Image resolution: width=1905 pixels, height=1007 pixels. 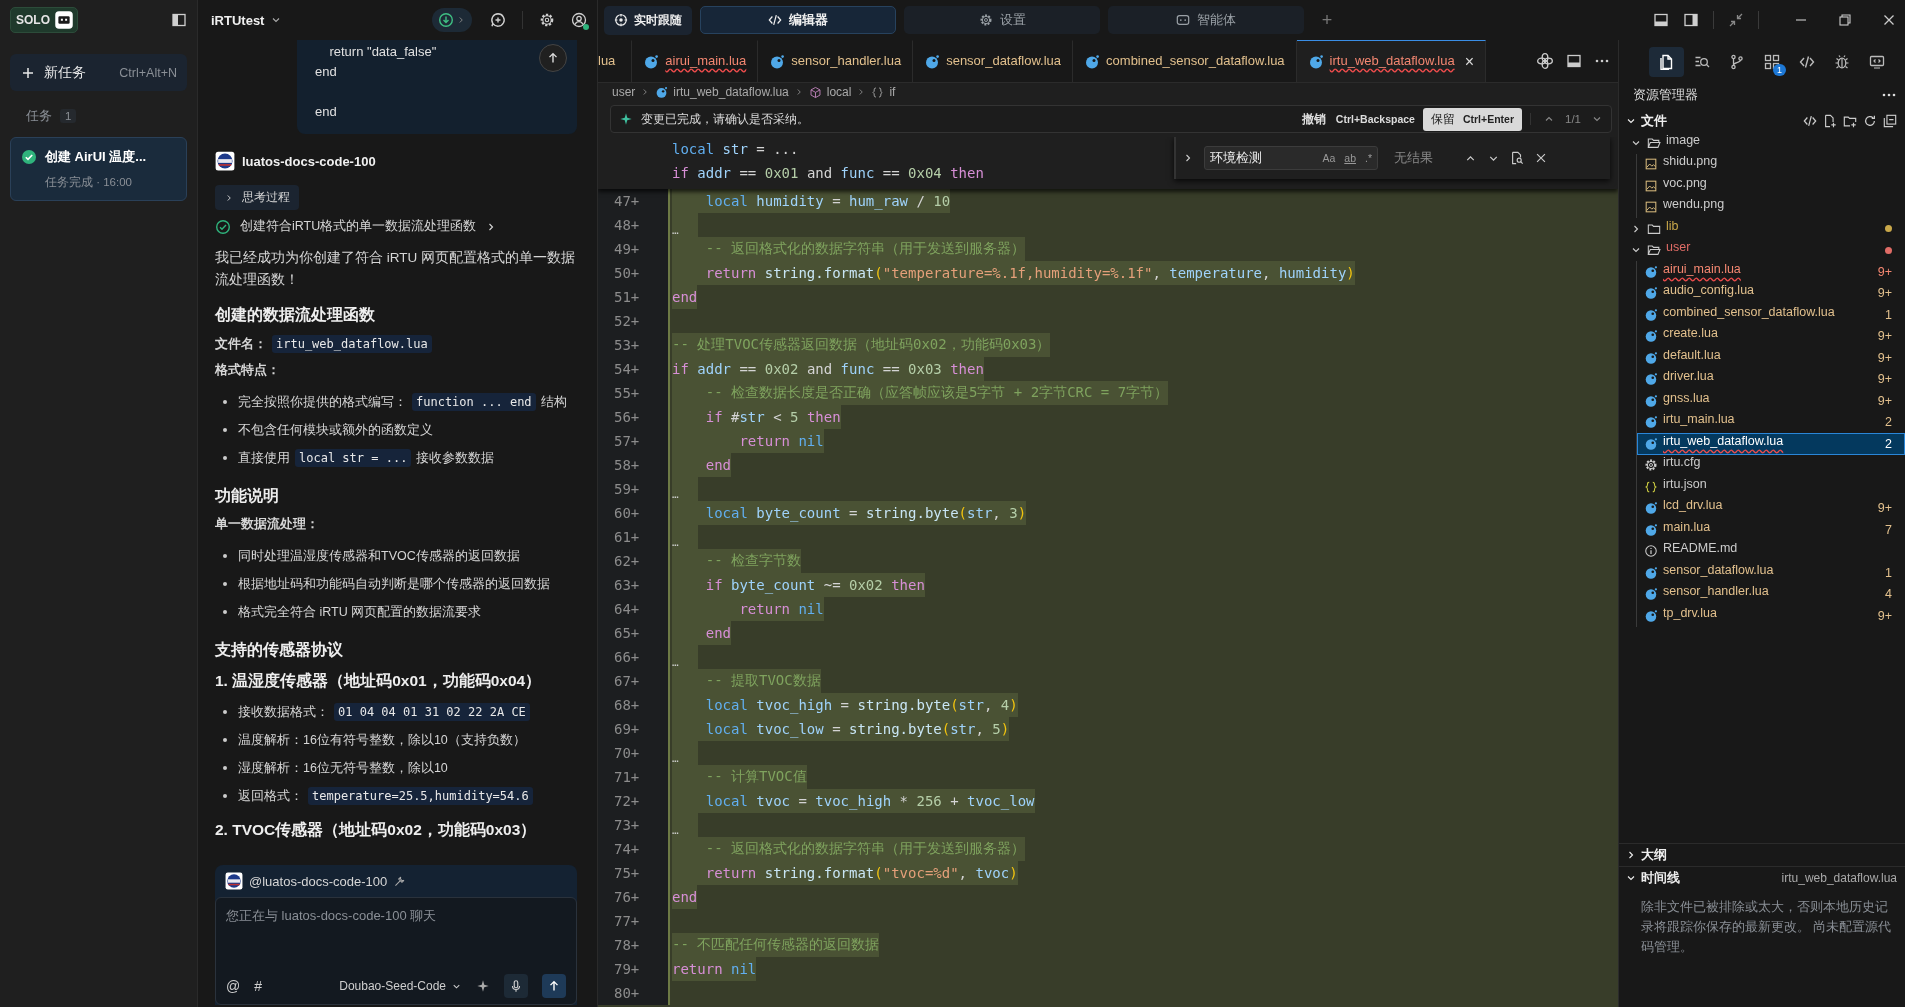 I want to click on file-item: gnss.lua 9+, so click(x=1771, y=401).